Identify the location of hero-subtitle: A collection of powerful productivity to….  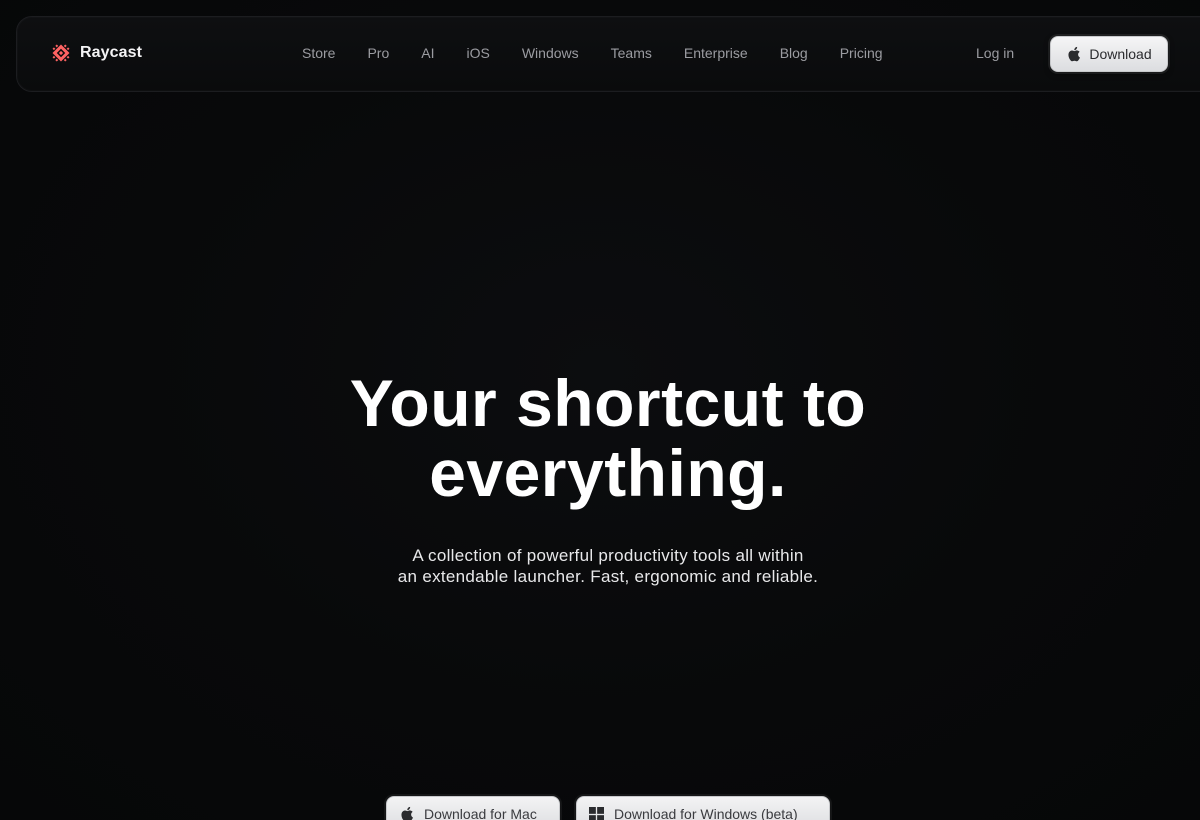
(600, 566).